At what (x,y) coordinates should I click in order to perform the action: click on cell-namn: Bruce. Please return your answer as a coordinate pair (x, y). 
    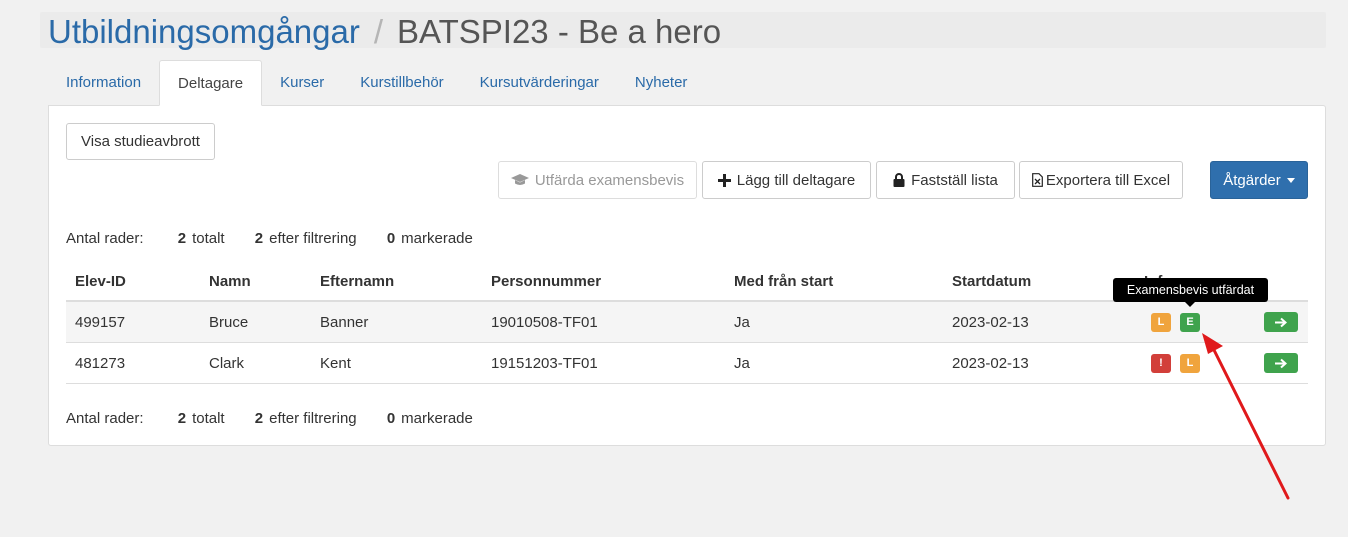
    Looking at the image, I should click on (229, 322).